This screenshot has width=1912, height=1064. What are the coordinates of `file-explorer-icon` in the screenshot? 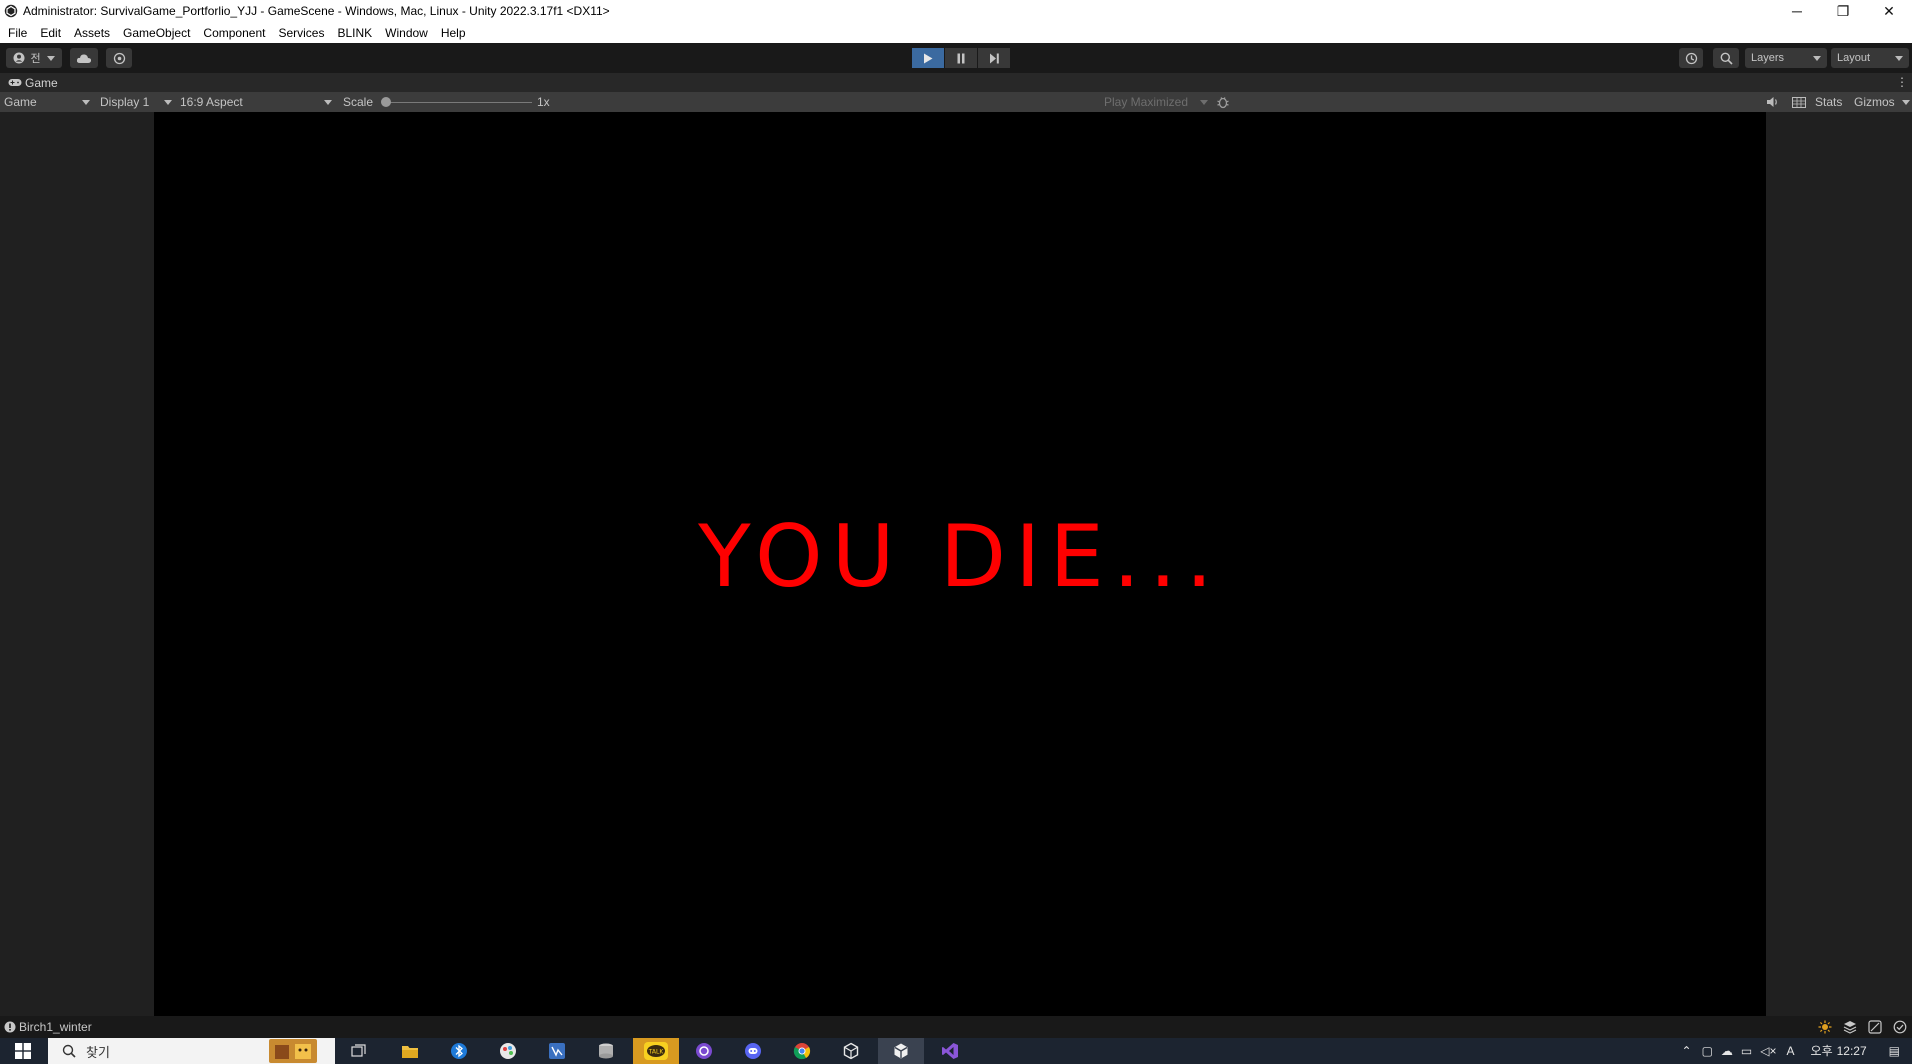 It's located at (410, 1051).